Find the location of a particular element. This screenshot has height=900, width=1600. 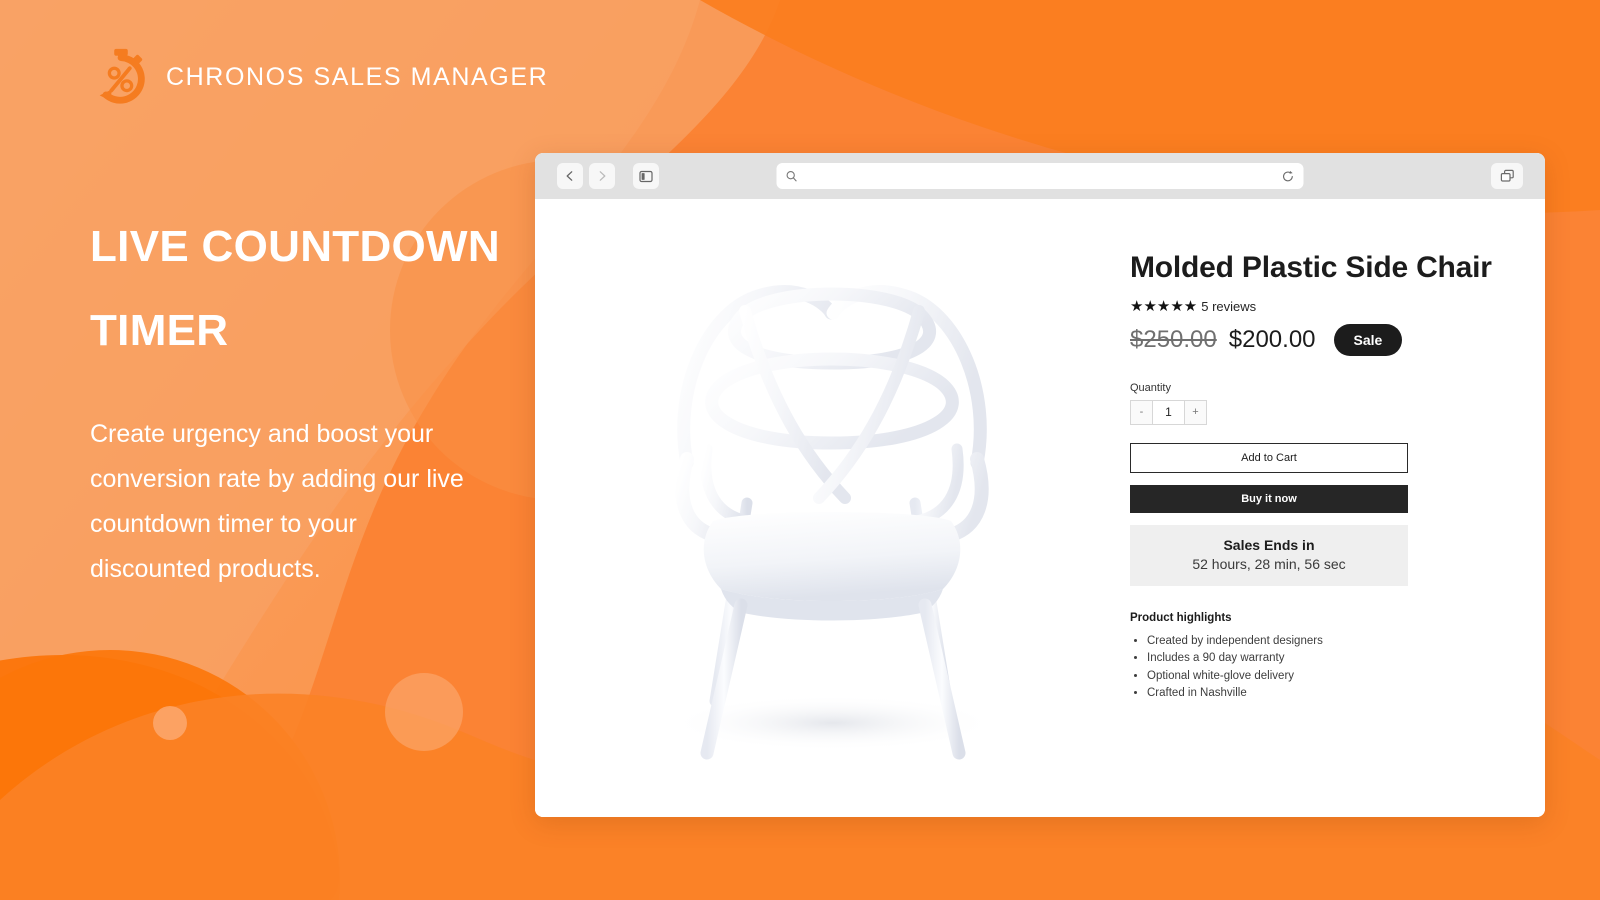

quantity-value: 1 is located at coordinates (1168, 412).